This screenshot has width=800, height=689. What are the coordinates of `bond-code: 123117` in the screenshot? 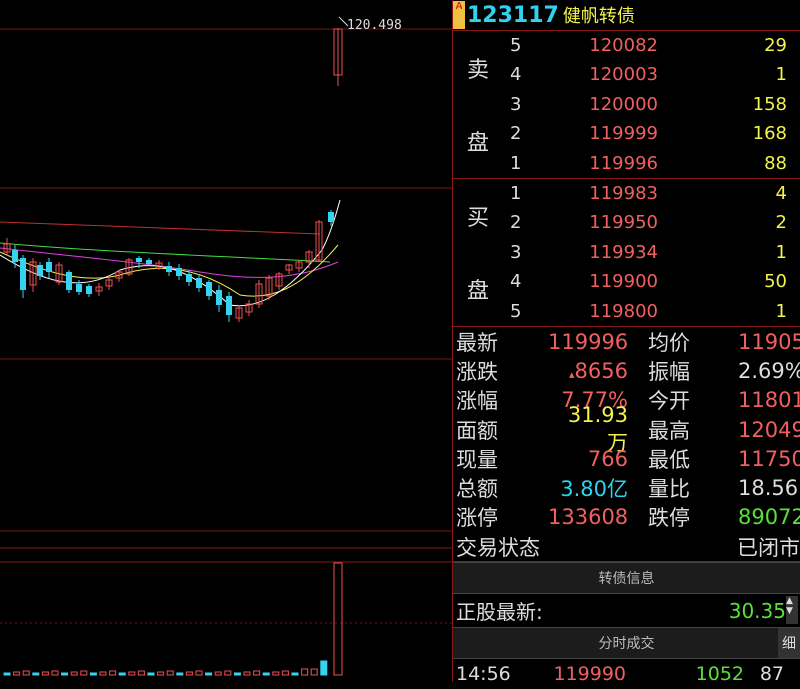 It's located at (513, 15).